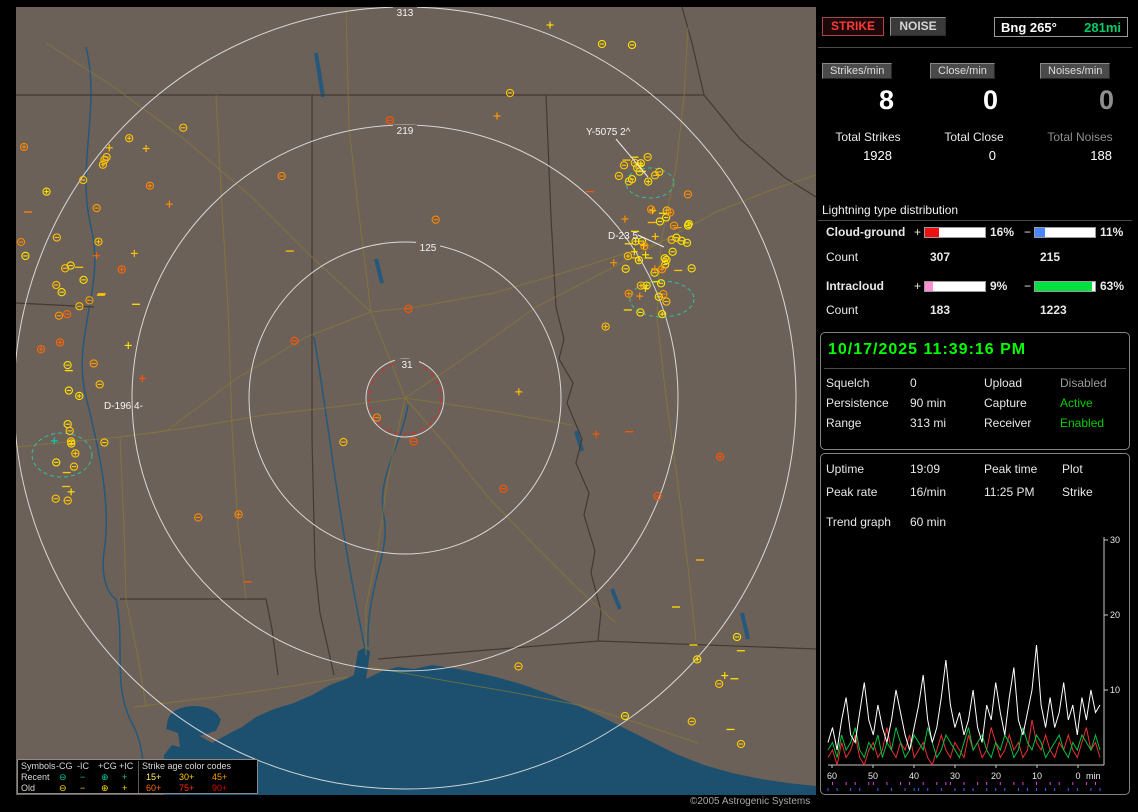  Describe the element at coordinates (405, 13) in the screenshot. I see `ring-label: 313` at that location.